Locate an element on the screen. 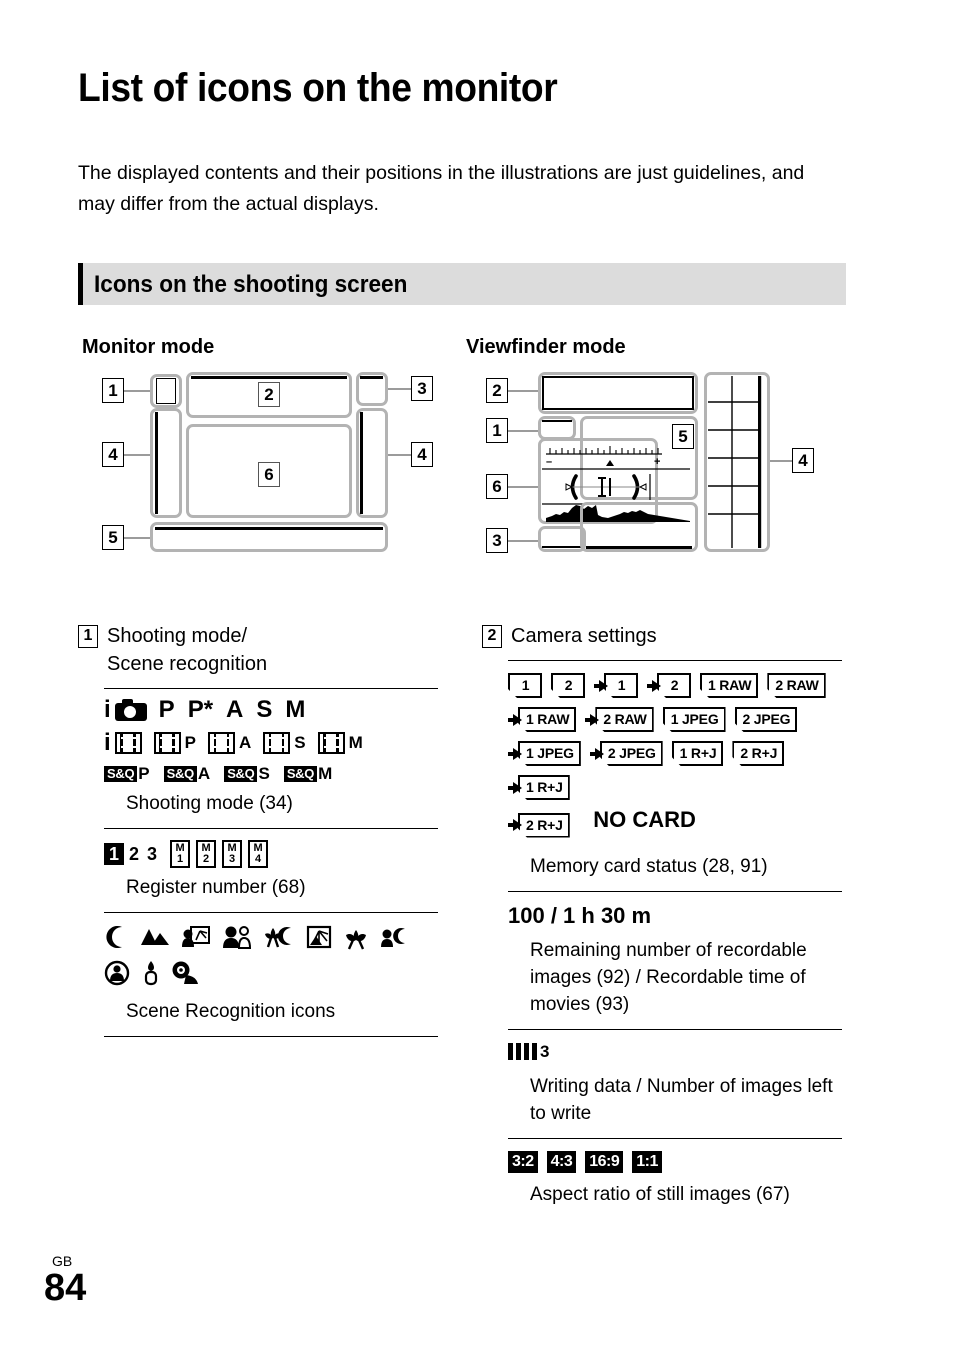 Image resolution: width=954 pixels, height=1345 pixels. vf-bottom-rule is located at coordinates (639, 547).